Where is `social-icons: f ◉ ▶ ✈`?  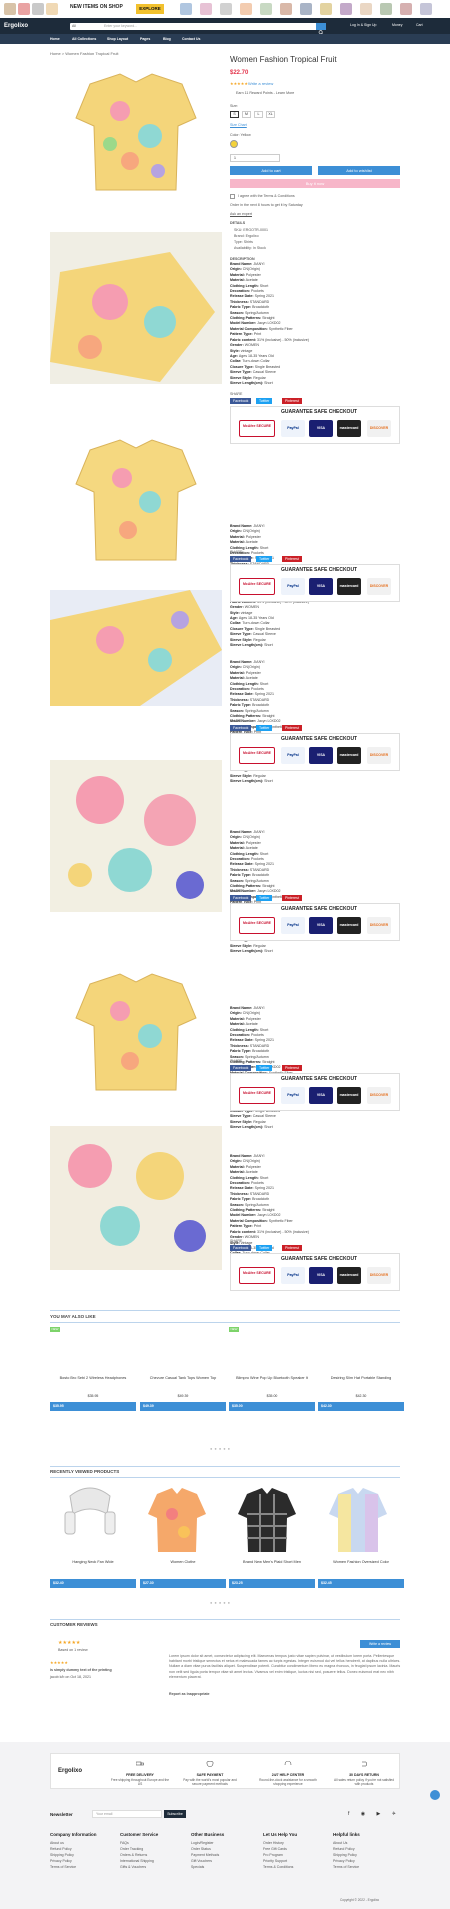 social-icons: f ◉ ▶ ✈ is located at coordinates (374, 1814).